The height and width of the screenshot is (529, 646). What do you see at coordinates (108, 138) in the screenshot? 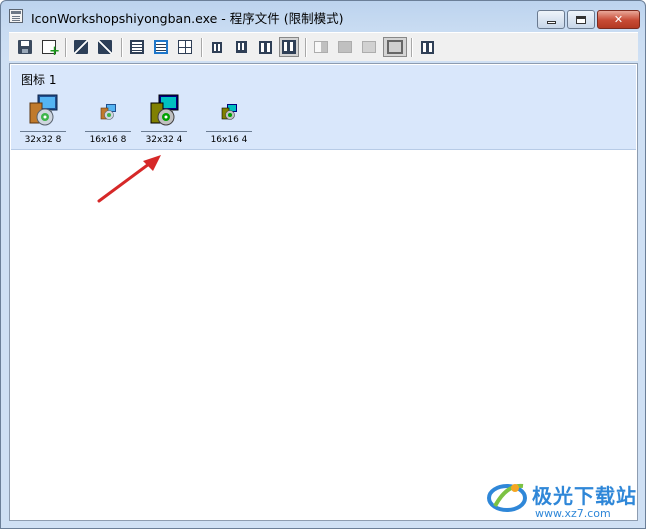
I see `icon-label: 16x16 8` at bounding box center [108, 138].